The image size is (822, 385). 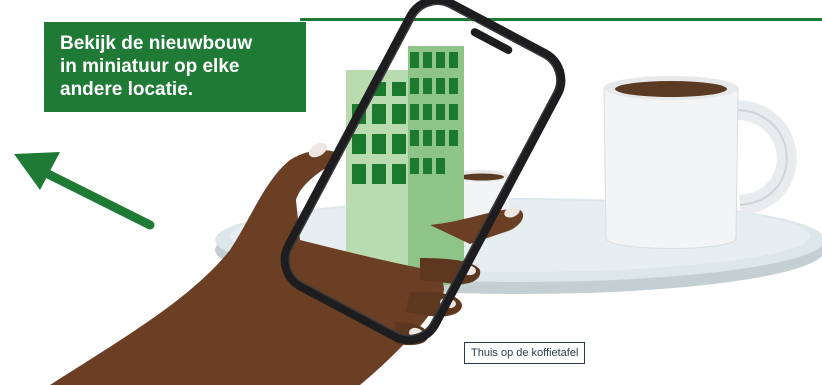 I want to click on caption-label-button: Thuis op de koffietafel, so click(x=525, y=353).